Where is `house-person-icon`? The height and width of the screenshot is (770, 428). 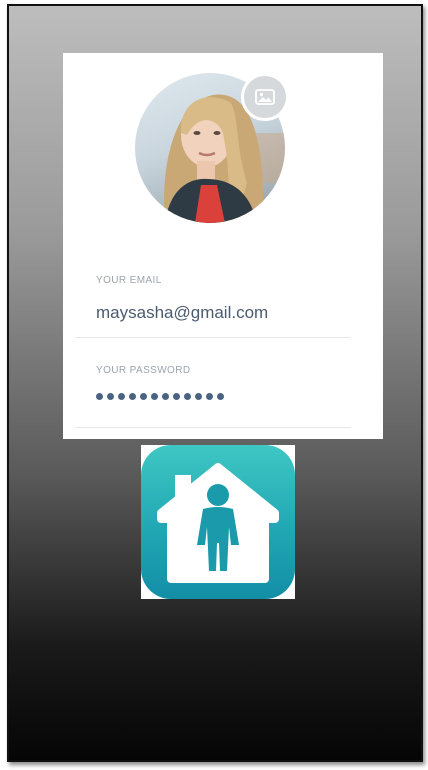
house-person-icon is located at coordinates (218, 523).